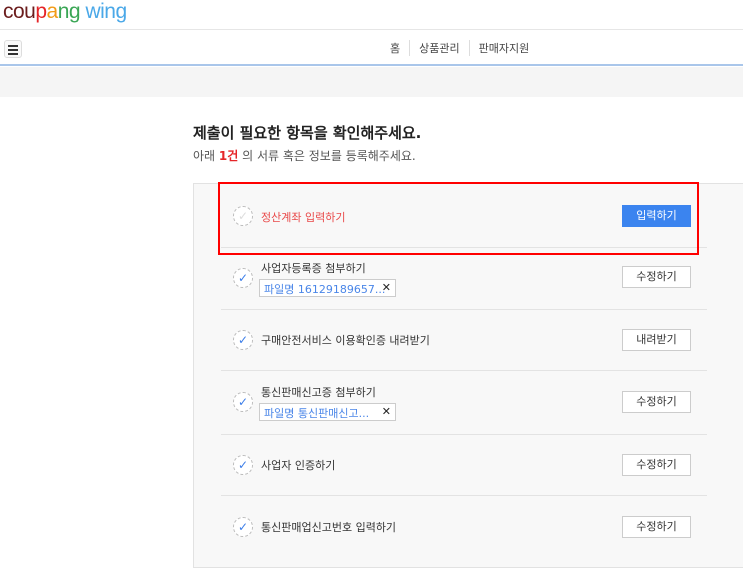 The width and height of the screenshot is (743, 568). I want to click on nav-seller-support: 판매자지원, so click(503, 48).